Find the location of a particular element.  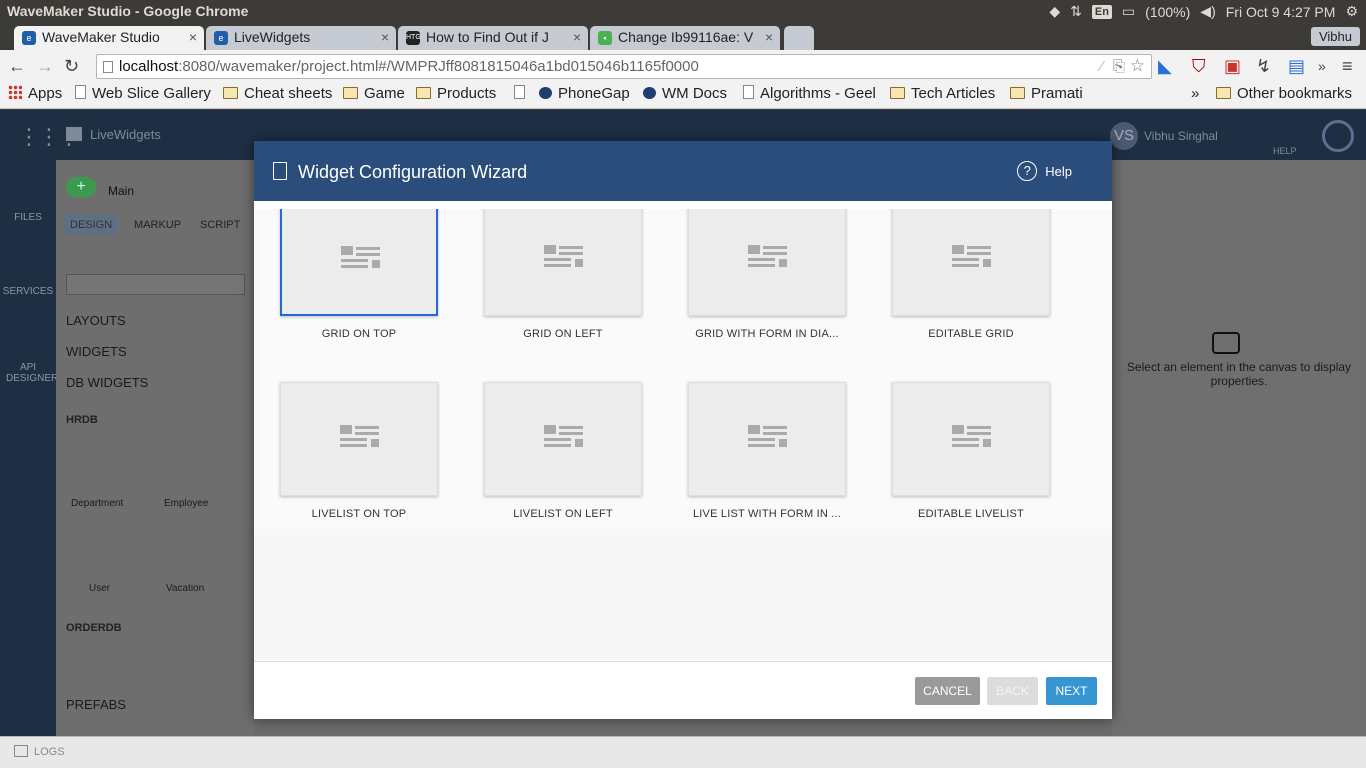

extensions-overflow-icon: » is located at coordinates (1322, 66).